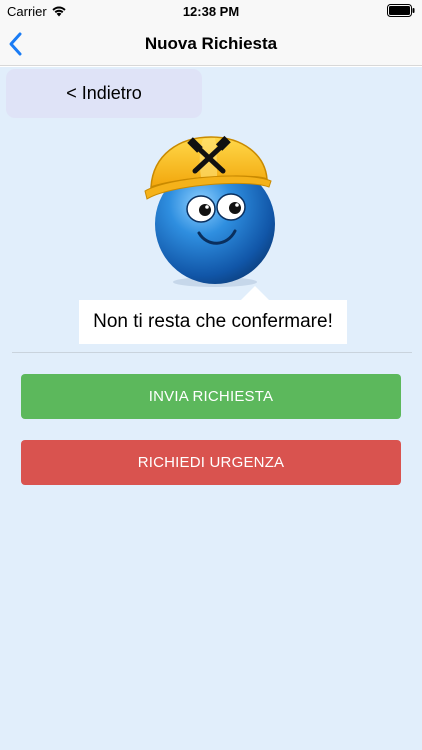 The width and height of the screenshot is (422, 750). I want to click on status-time: 12:38 PM, so click(211, 11).